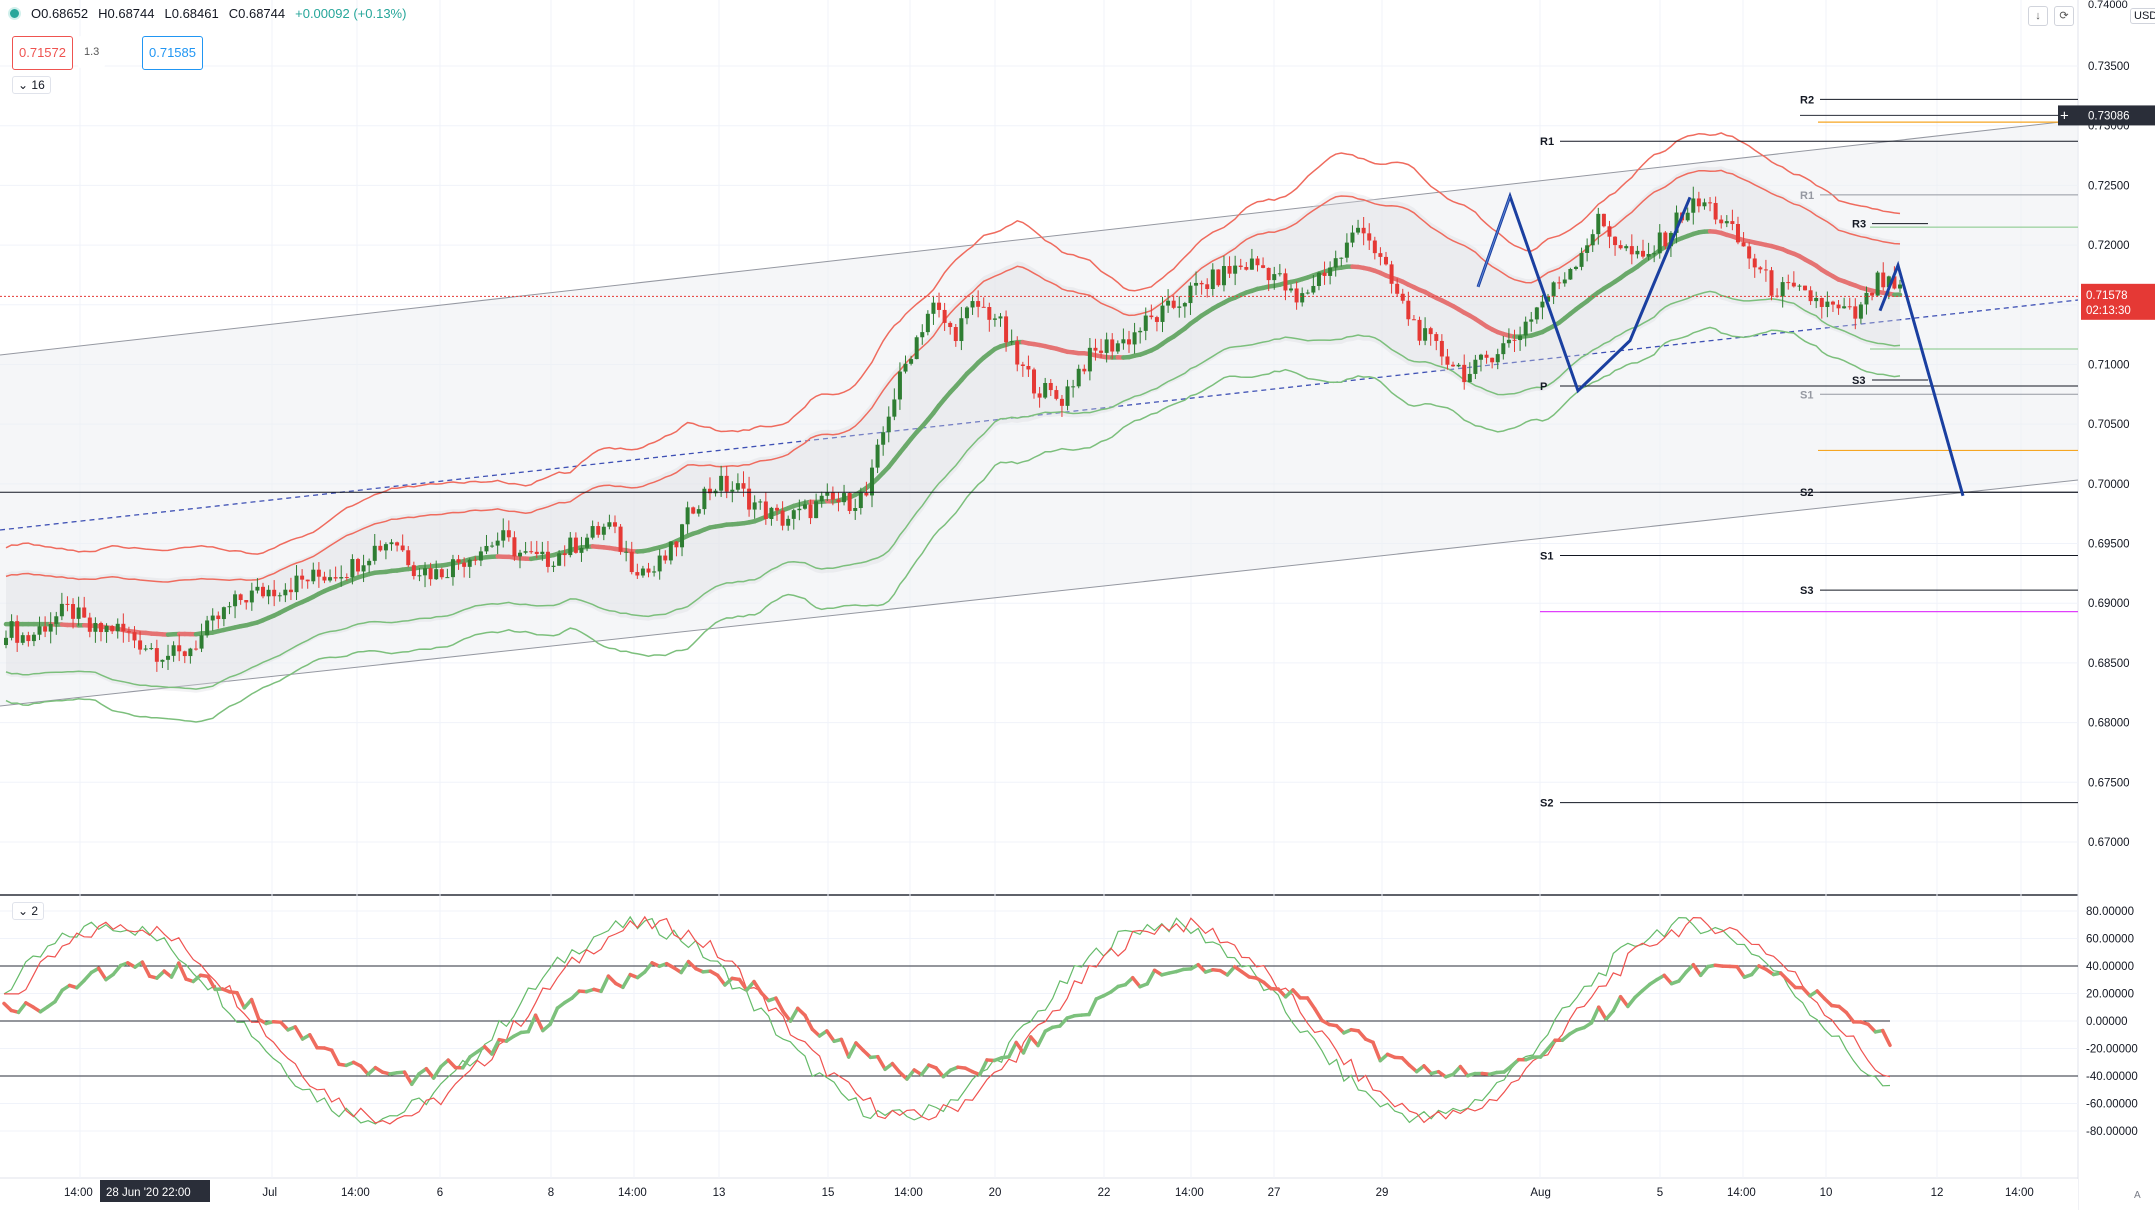  Describe the element at coordinates (2109, 783) in the screenshot. I see `price-tick-label: 0.67500` at that location.